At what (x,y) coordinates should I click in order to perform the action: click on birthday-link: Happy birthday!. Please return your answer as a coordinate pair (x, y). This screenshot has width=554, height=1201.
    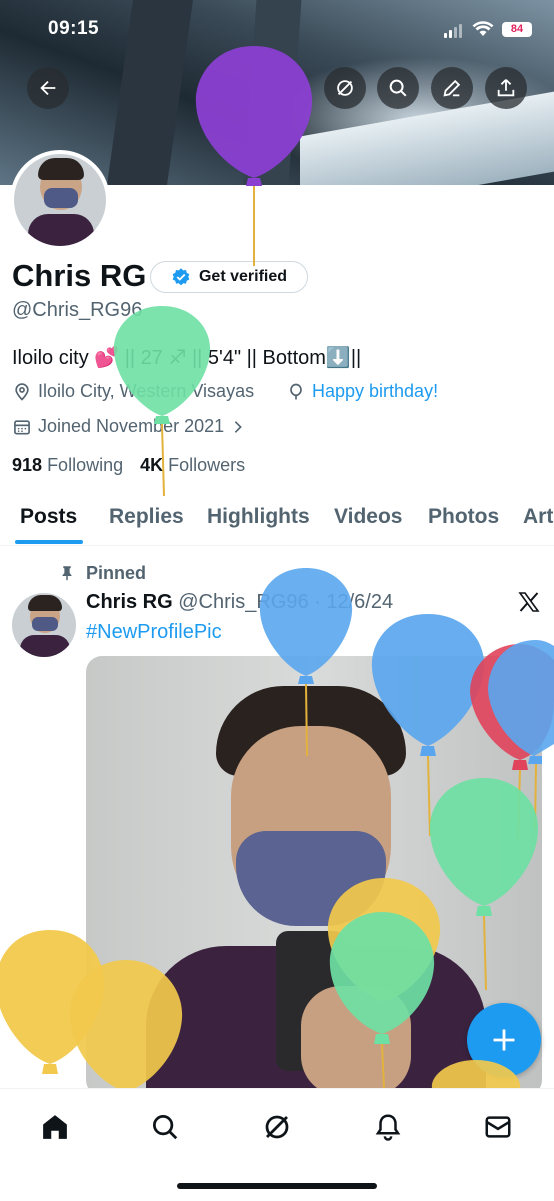
    Looking at the image, I should click on (375, 391).